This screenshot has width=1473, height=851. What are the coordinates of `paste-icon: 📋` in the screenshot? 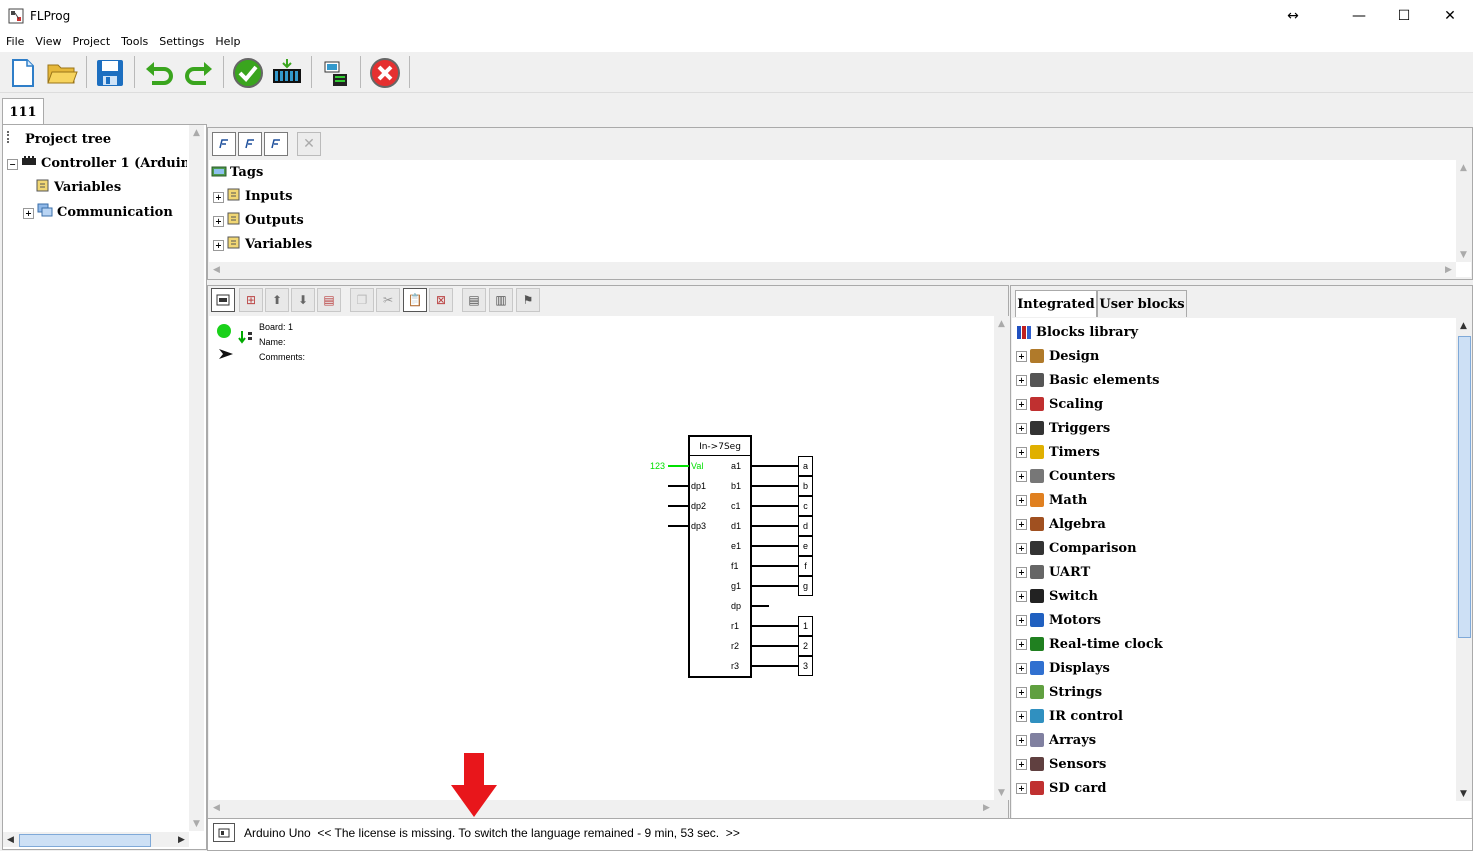 It's located at (415, 300).